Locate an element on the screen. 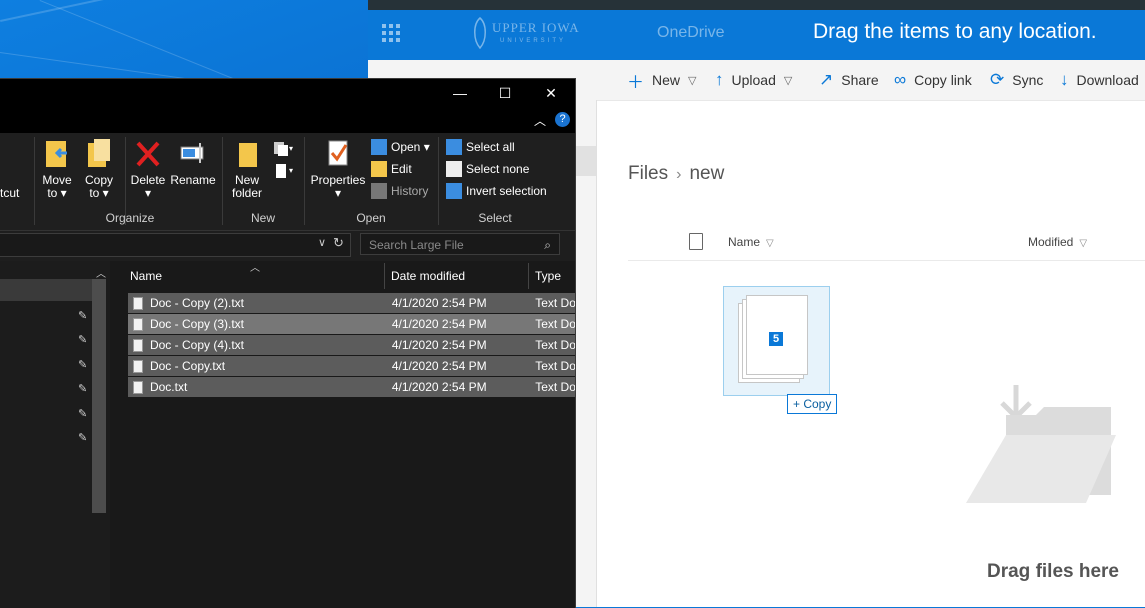 This screenshot has width=1145, height=608. university-seal-icon is located at coordinates (480, 33).